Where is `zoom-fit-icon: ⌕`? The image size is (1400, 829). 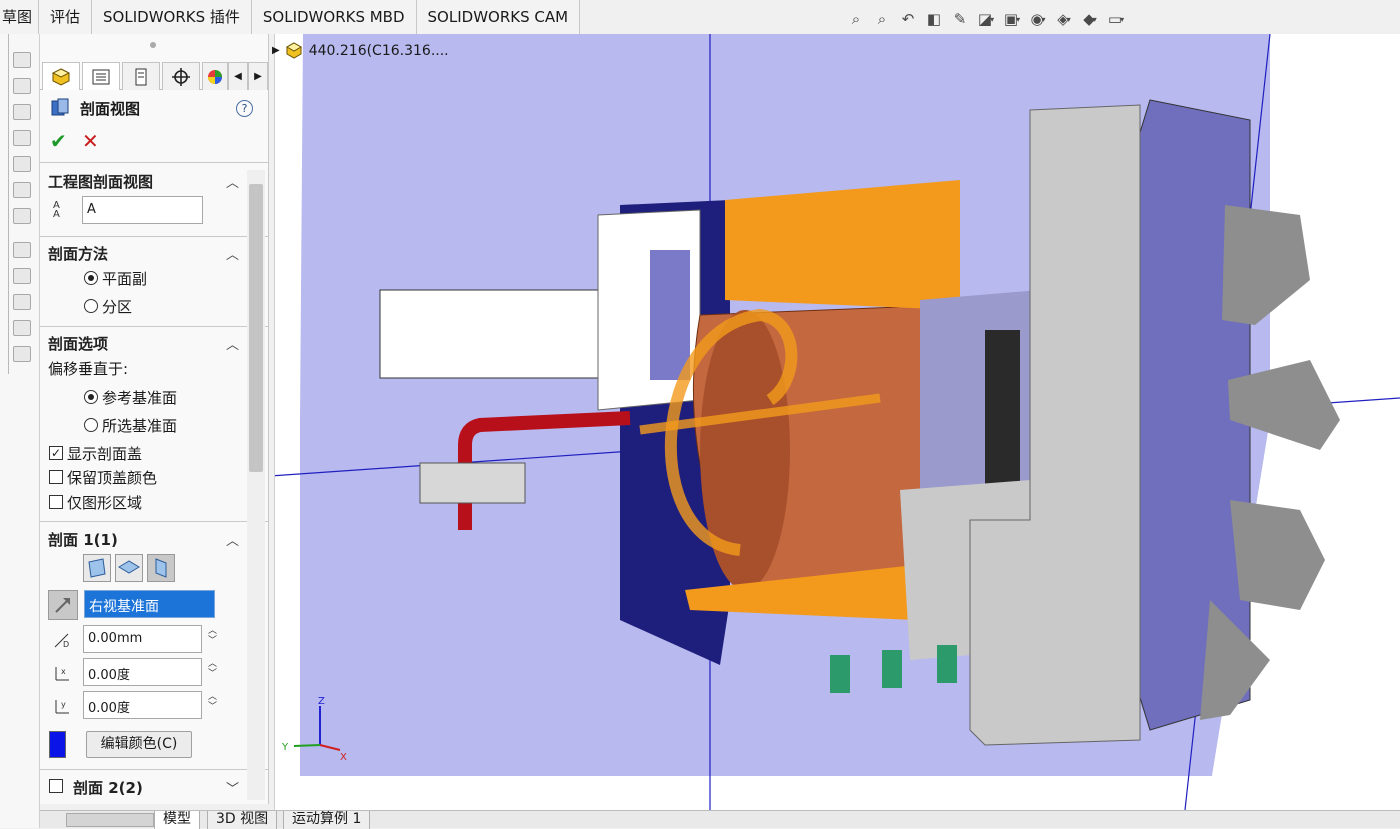
zoom-fit-icon: ⌕ is located at coordinates (856, 19).